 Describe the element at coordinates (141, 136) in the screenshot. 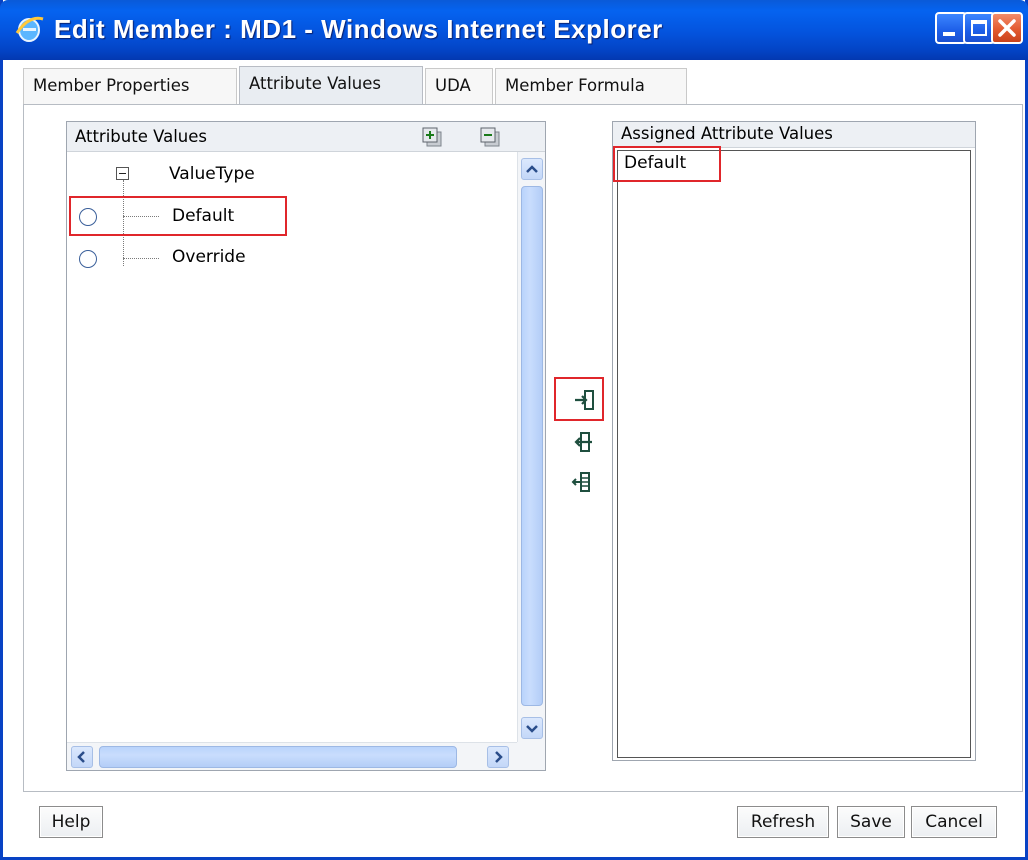

I see `tree-header-label: Attribute Values` at that location.